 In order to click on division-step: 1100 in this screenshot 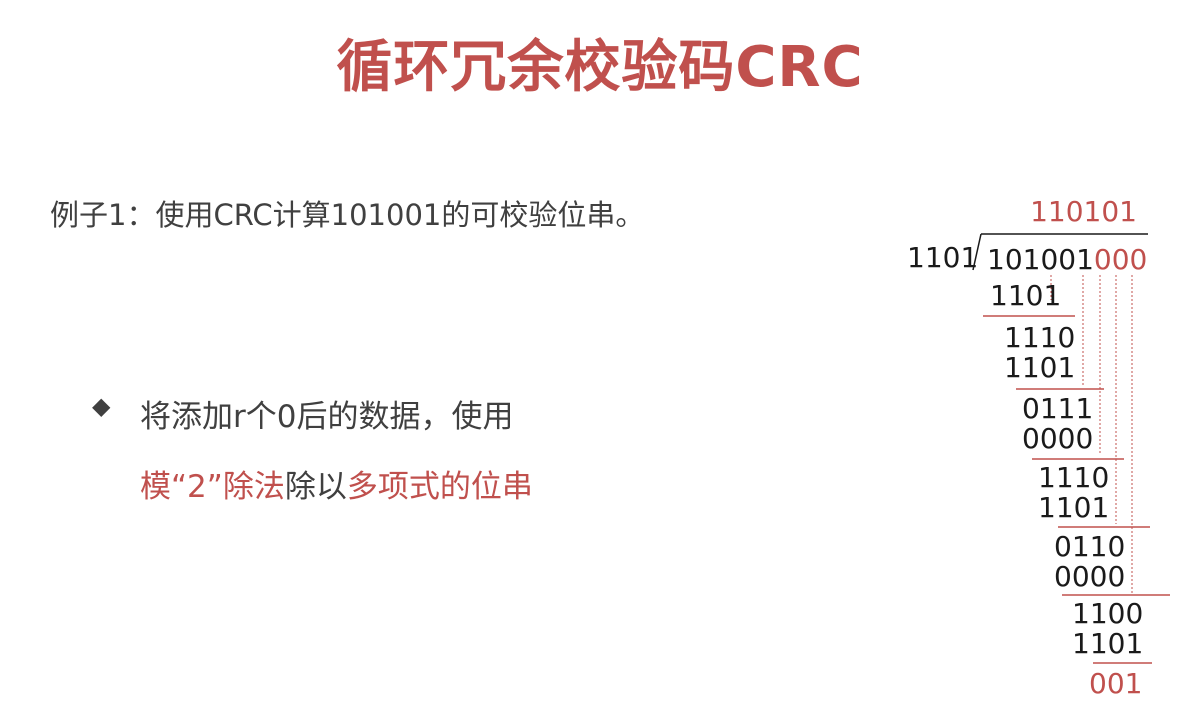, I will do `click(1107, 613)`.